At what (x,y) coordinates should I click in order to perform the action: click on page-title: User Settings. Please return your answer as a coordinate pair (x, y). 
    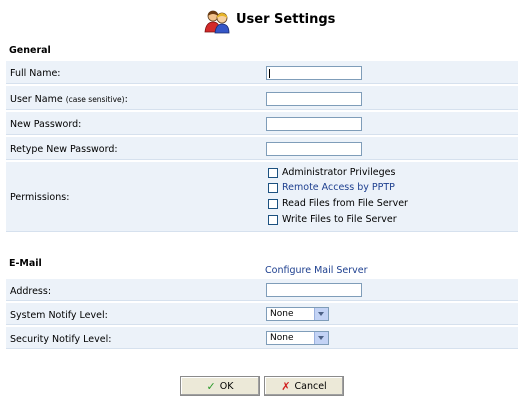
    Looking at the image, I should click on (286, 19).